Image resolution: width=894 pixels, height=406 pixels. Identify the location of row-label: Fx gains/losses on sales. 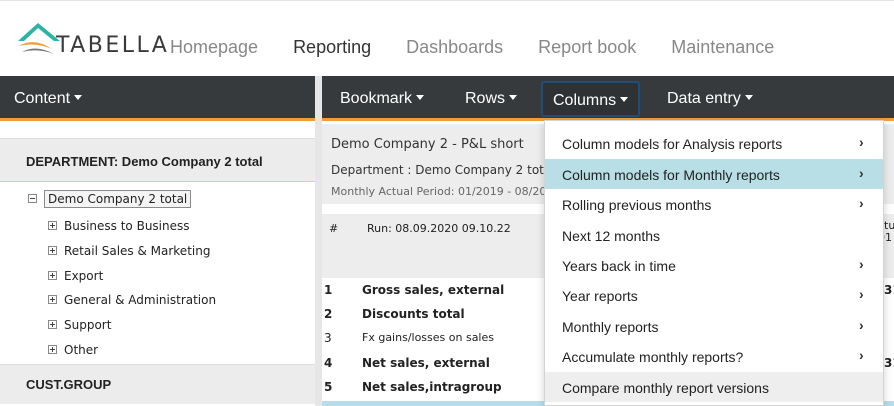
(428, 337).